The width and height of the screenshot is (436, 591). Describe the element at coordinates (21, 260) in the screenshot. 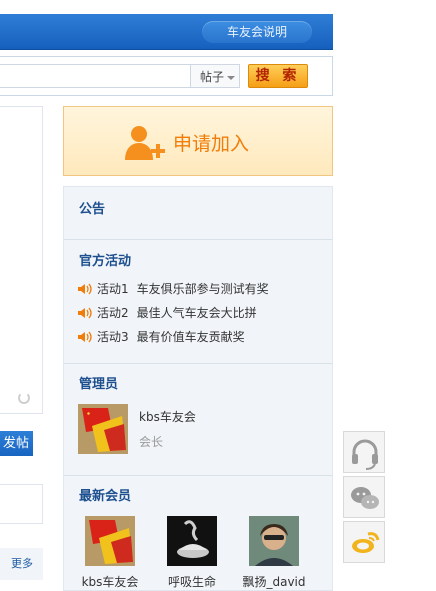

I see `content-panel` at that location.